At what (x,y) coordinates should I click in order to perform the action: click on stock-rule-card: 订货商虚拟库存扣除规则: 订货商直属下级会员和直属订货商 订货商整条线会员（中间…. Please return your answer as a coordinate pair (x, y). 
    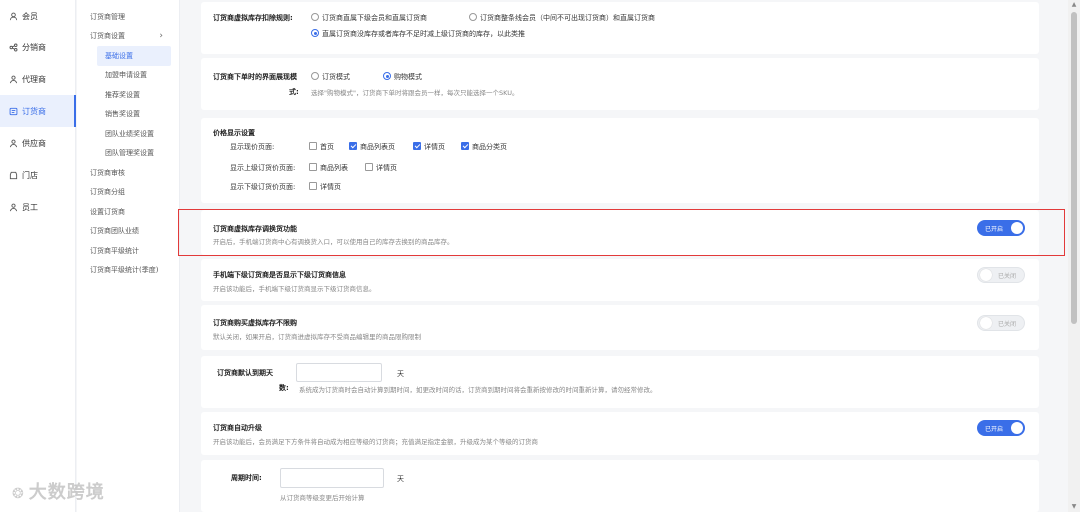
    Looking at the image, I should click on (620, 28).